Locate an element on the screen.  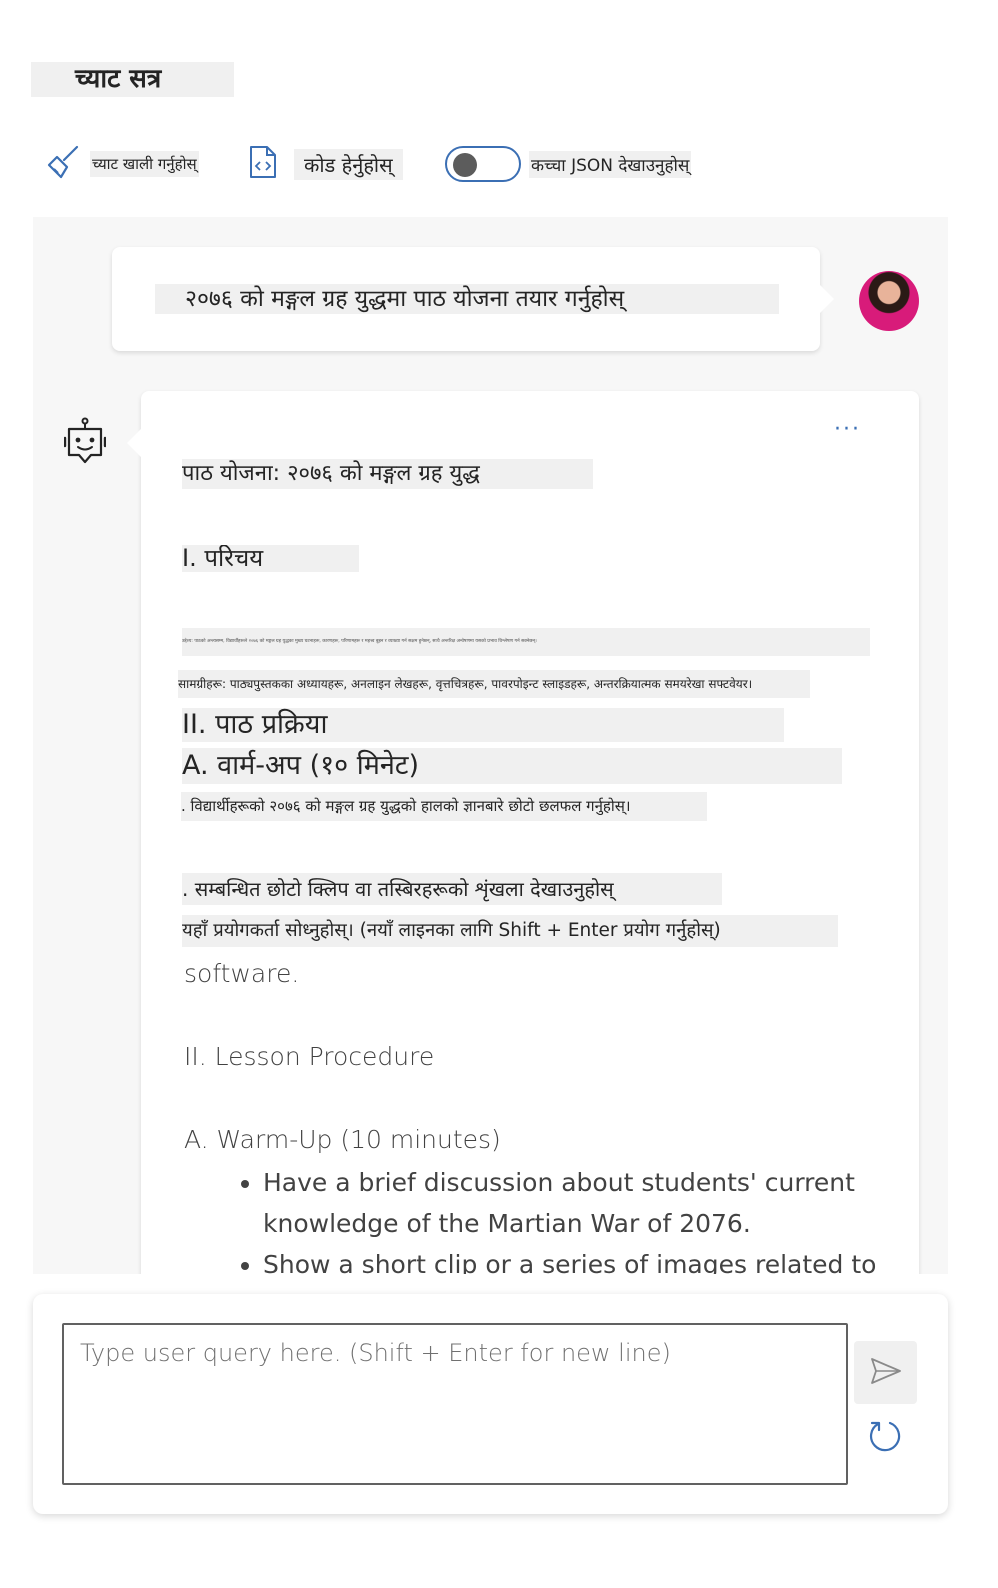
send-icon is located at coordinates (886, 1373).